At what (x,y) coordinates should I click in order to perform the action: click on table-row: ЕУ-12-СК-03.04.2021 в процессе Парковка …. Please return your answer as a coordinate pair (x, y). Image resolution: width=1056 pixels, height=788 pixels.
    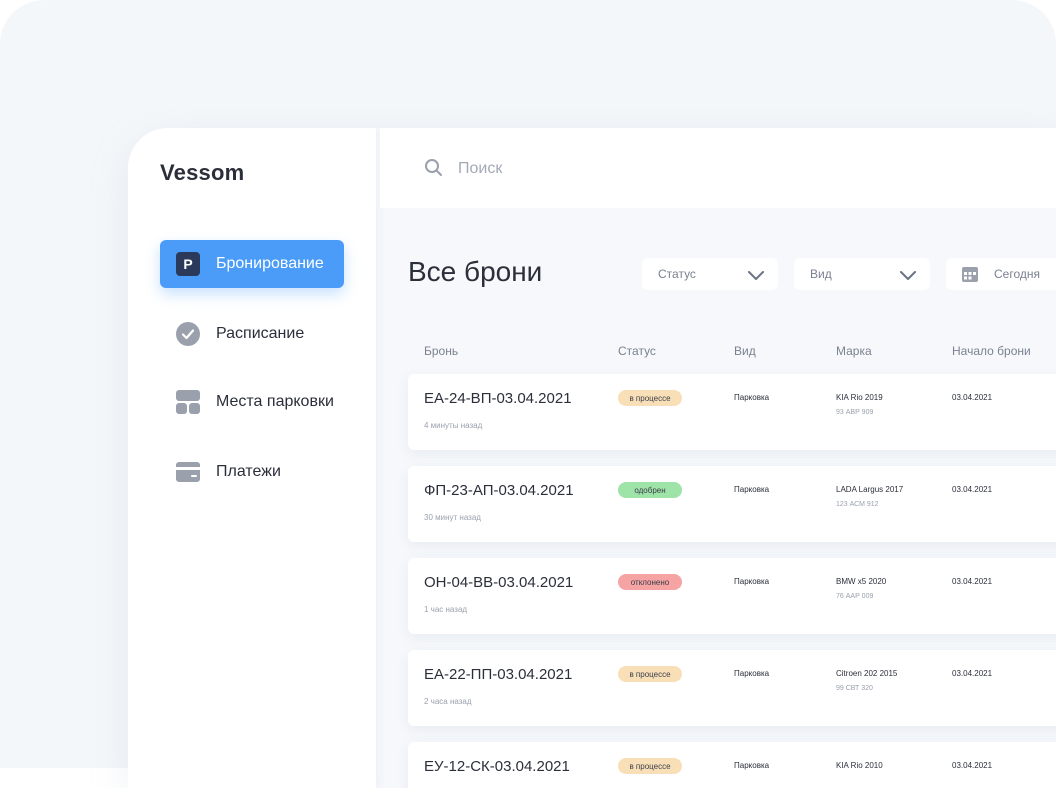
    Looking at the image, I should click on (732, 765).